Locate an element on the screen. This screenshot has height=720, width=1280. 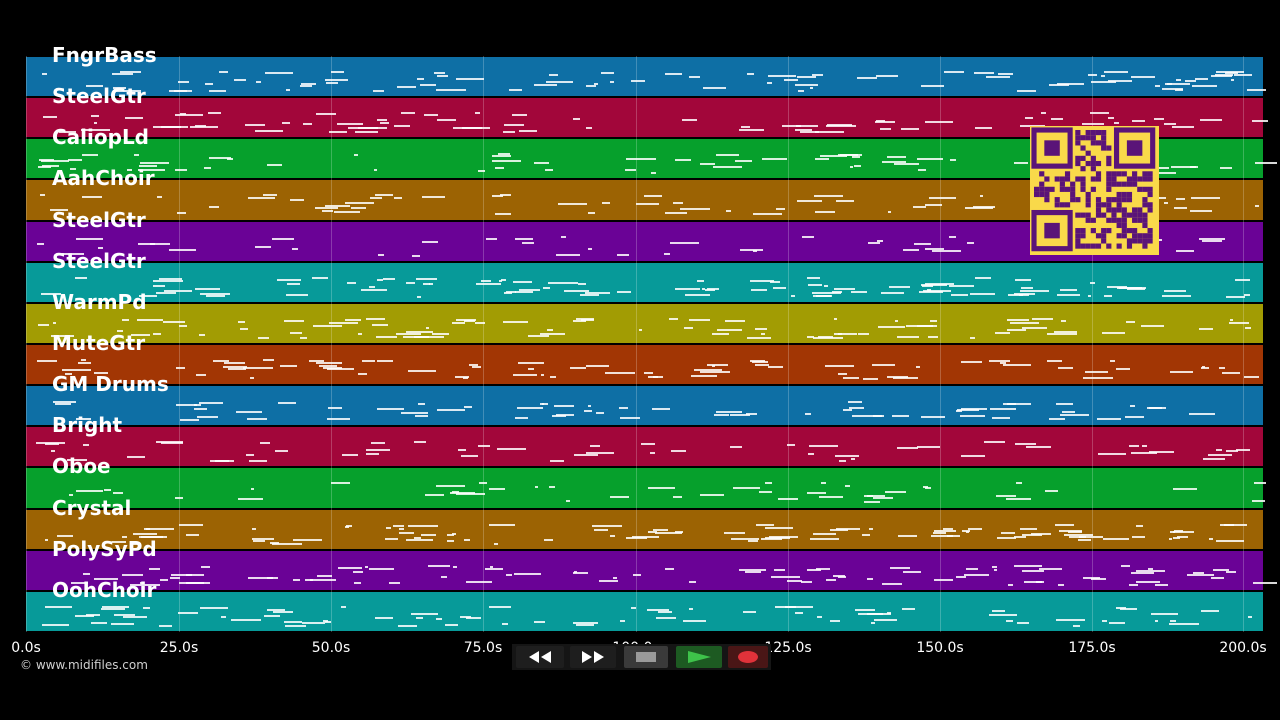
record-button is located at coordinates (748, 657).